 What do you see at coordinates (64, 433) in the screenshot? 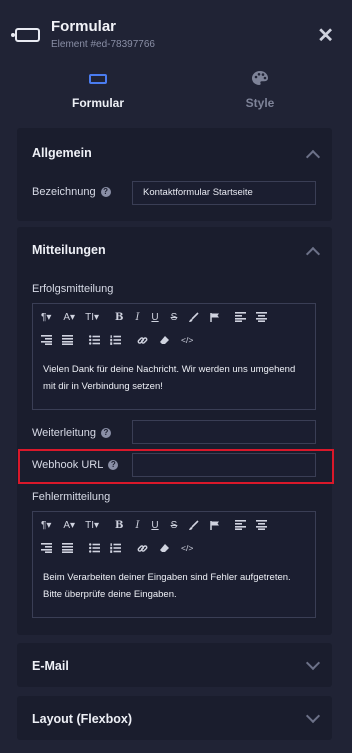
I see `weiterleitung-label-text: Weiterleitung` at bounding box center [64, 433].